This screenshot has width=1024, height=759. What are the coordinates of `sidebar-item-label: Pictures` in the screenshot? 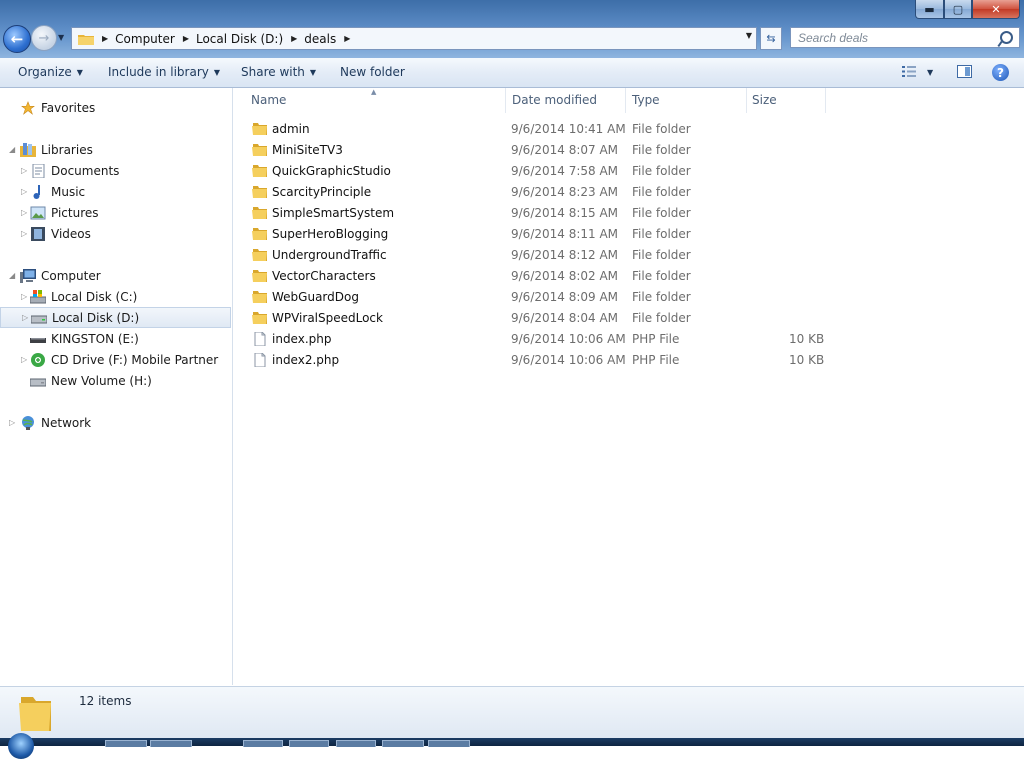 It's located at (75, 212).